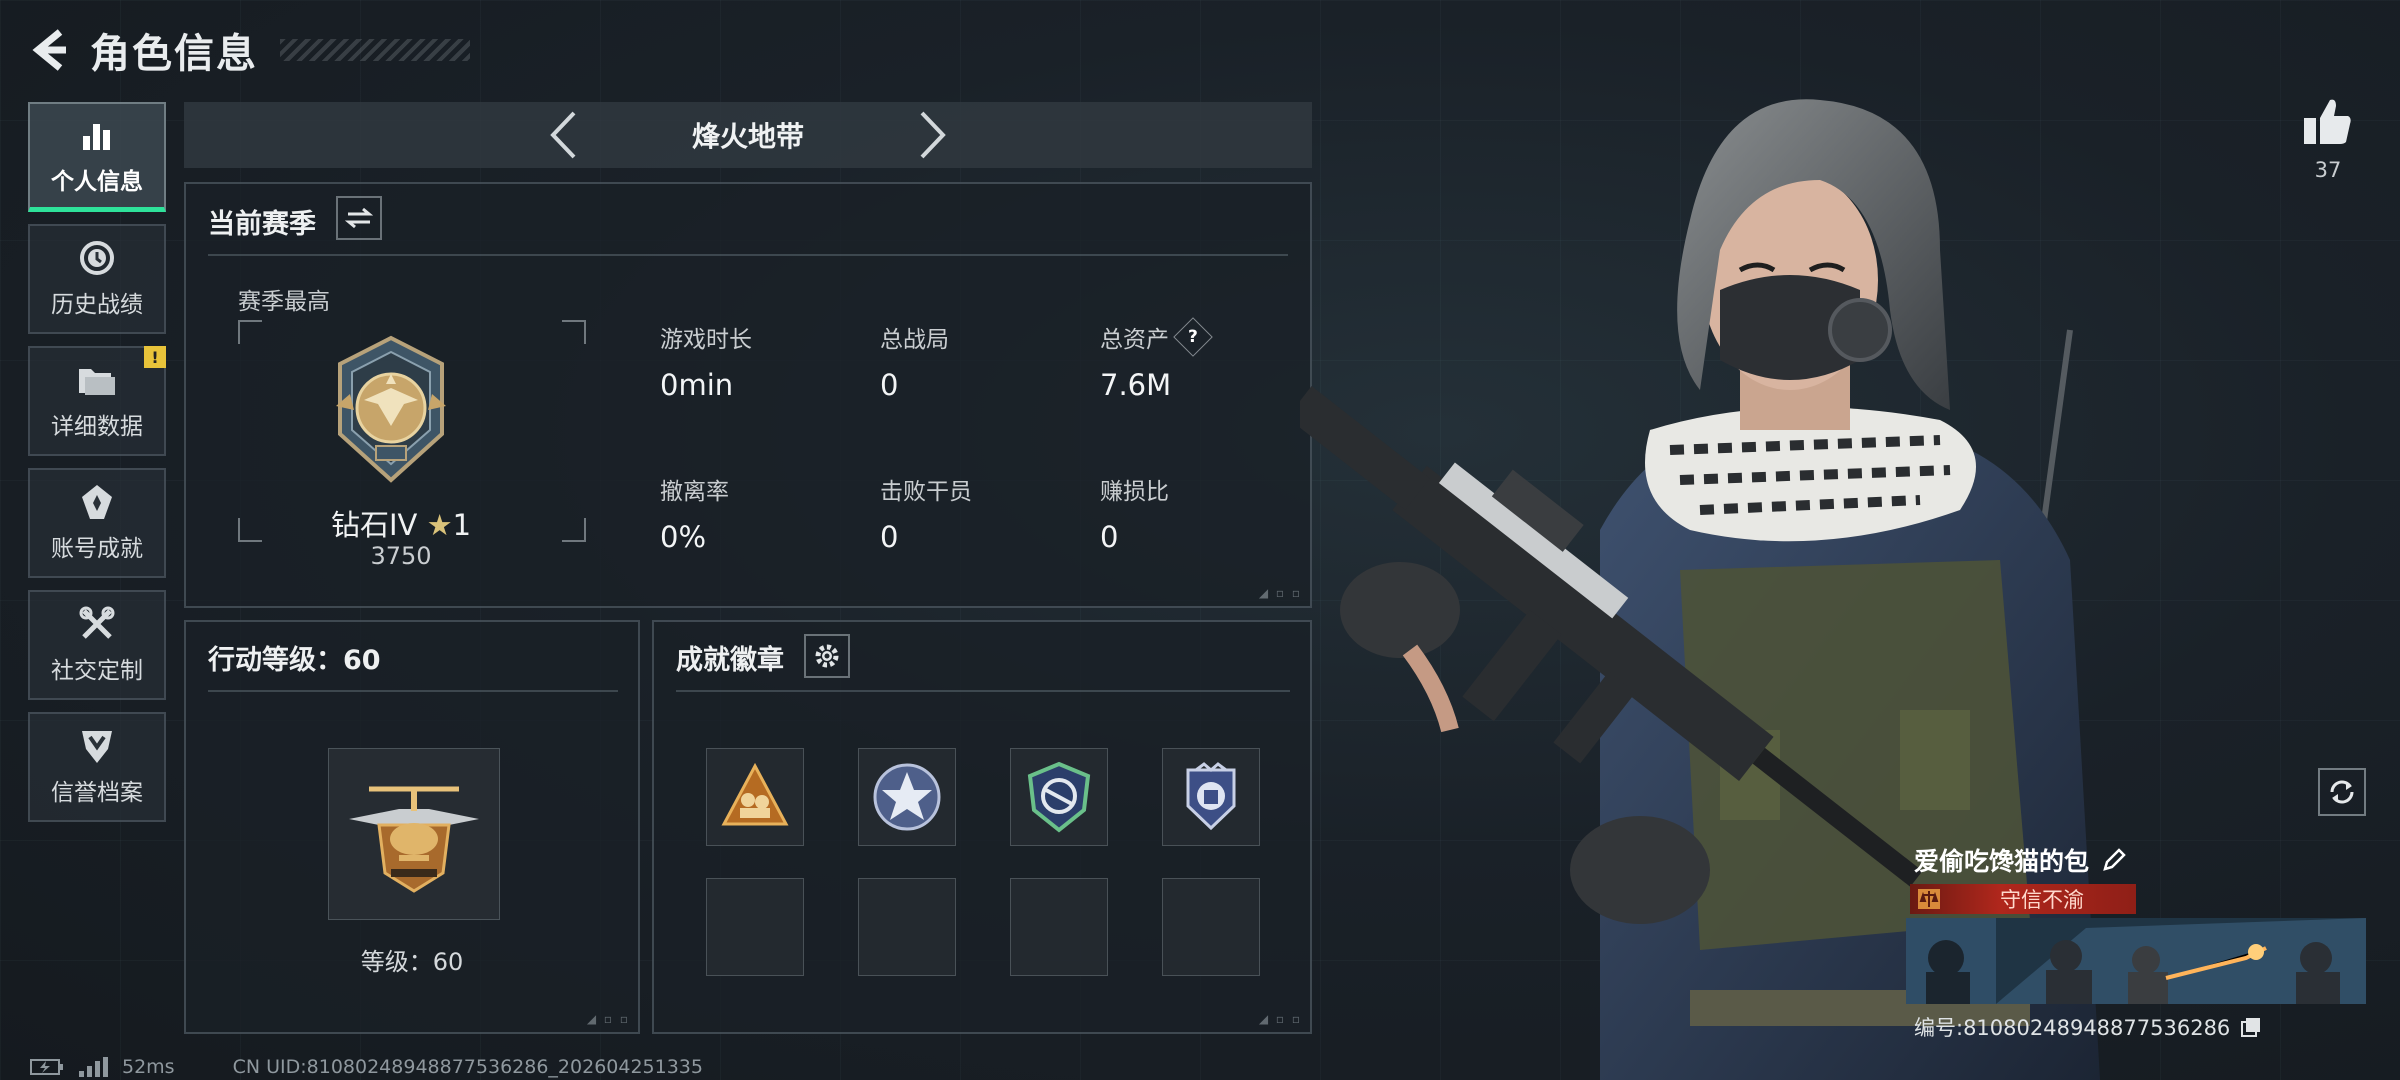 This screenshot has height=1080, width=2400. What do you see at coordinates (375, 50) in the screenshot?
I see `title-decoration` at bounding box center [375, 50].